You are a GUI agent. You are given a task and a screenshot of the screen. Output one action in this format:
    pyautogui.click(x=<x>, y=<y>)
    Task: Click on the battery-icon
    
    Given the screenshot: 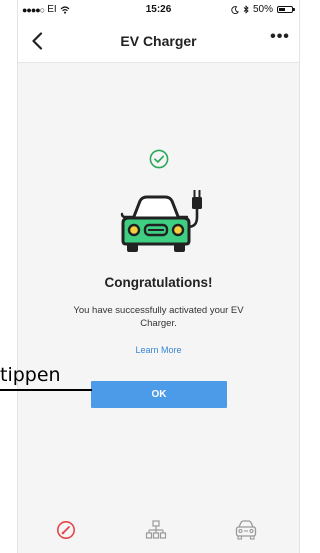 What is the action you would take?
    pyautogui.click(x=286, y=9)
    